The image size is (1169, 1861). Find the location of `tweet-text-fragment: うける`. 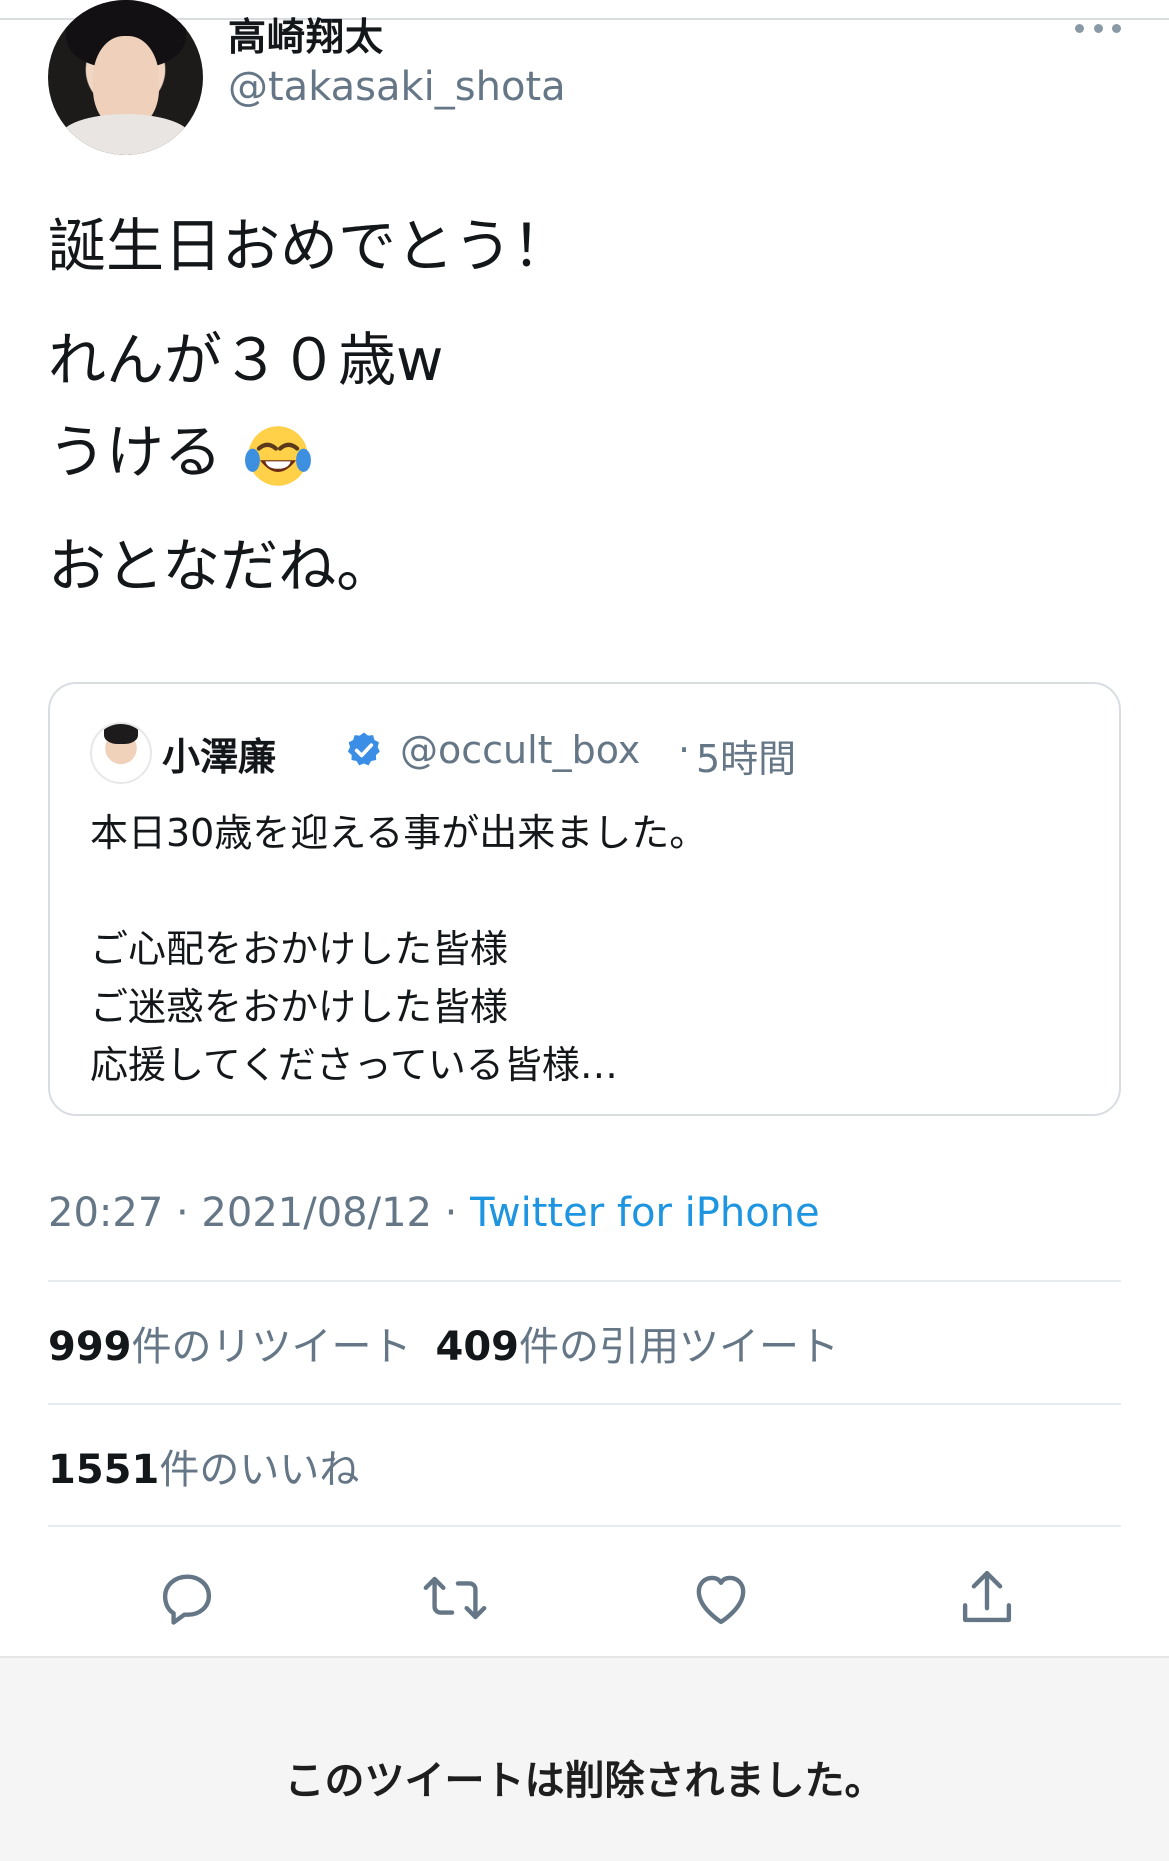

tweet-text-fragment: うける is located at coordinates (135, 452).